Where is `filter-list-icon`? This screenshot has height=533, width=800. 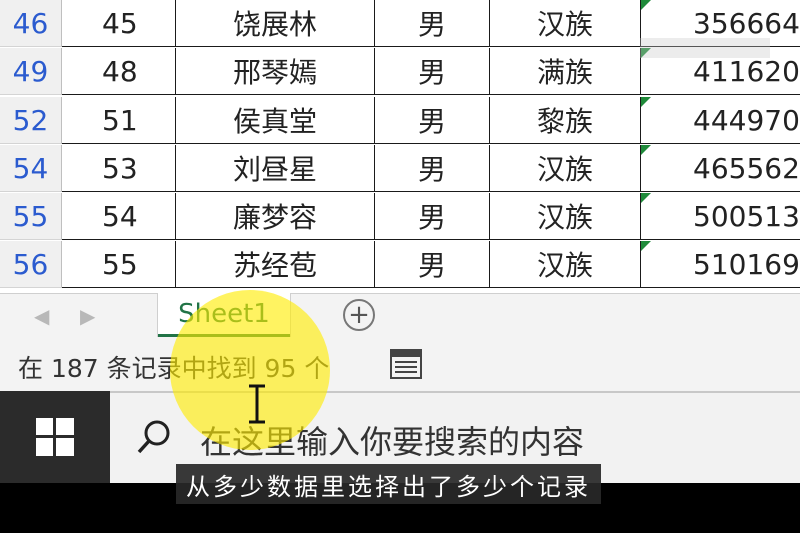 filter-list-icon is located at coordinates (406, 364).